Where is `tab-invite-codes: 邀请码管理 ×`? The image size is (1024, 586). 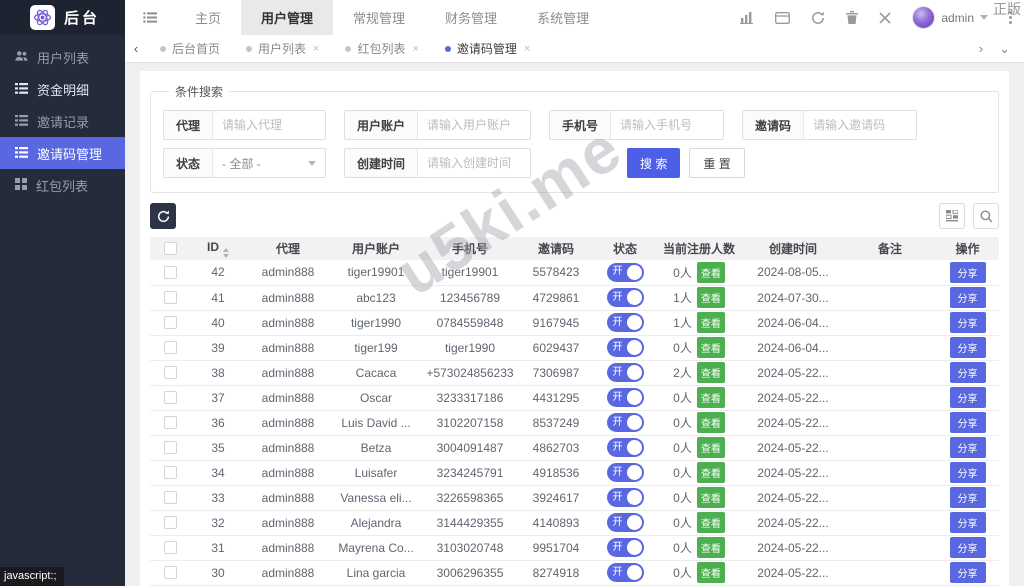 tab-invite-codes: 邀请码管理 × is located at coordinates (487, 48).